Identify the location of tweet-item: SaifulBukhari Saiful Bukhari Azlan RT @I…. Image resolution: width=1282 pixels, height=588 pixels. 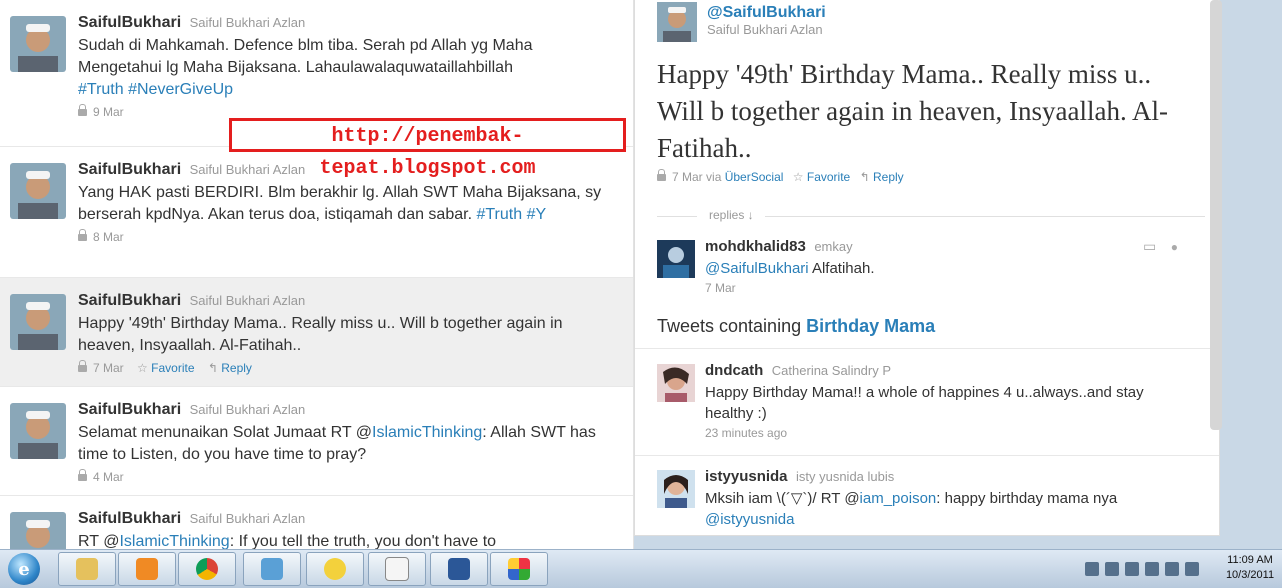
(316, 522).